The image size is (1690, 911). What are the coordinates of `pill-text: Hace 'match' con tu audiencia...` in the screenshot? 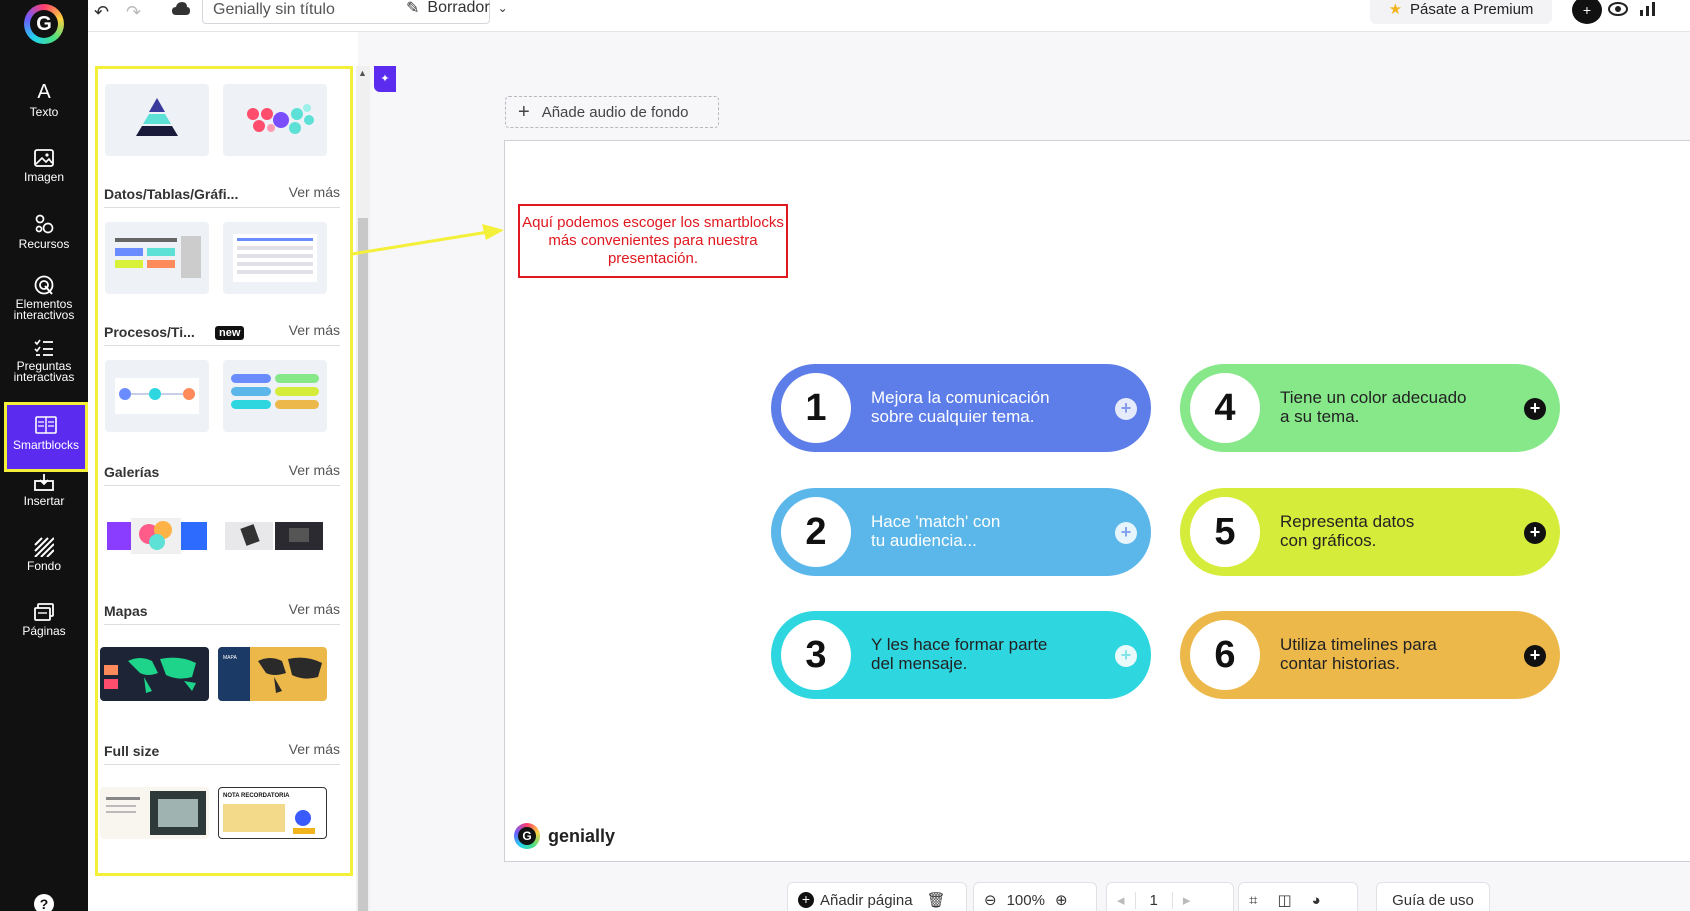 It's located at (936, 531).